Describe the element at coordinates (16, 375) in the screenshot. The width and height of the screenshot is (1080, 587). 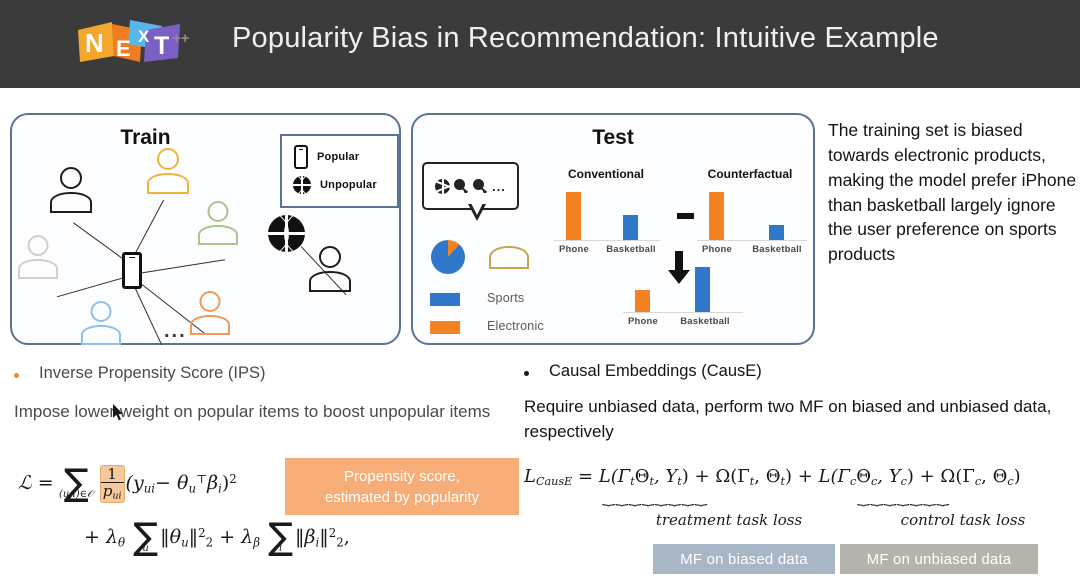
I see `ips-bullet-dot` at that location.